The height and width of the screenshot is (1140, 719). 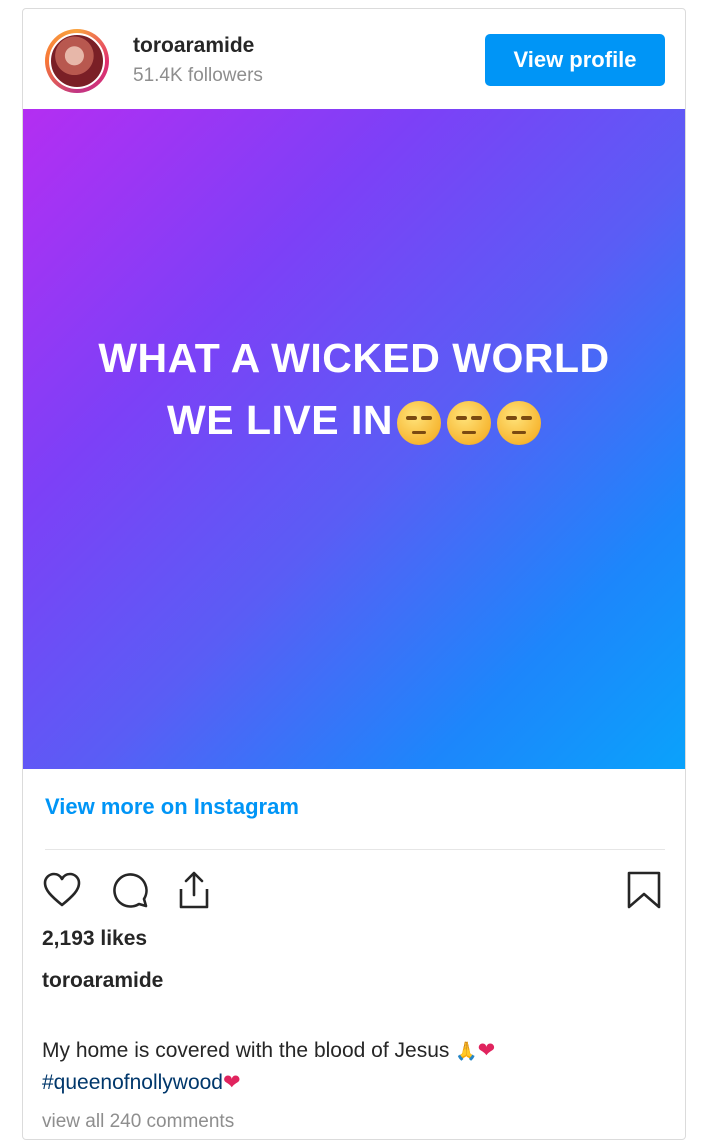 I want to click on hashtag-link: #queenofnollywood, so click(x=132, y=1082).